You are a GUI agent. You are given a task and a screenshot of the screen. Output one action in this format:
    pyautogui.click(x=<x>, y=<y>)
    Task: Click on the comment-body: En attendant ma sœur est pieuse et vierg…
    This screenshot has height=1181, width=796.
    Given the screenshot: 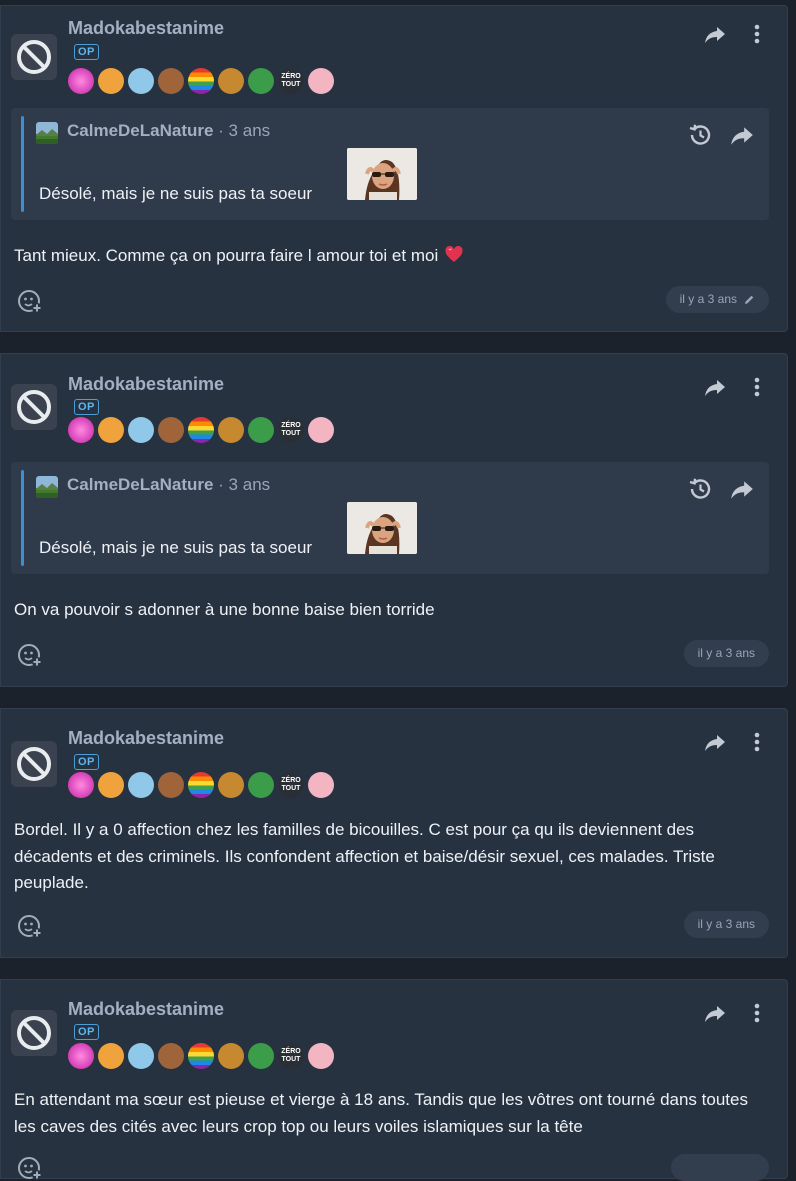 What is the action you would take?
    pyautogui.click(x=381, y=1113)
    